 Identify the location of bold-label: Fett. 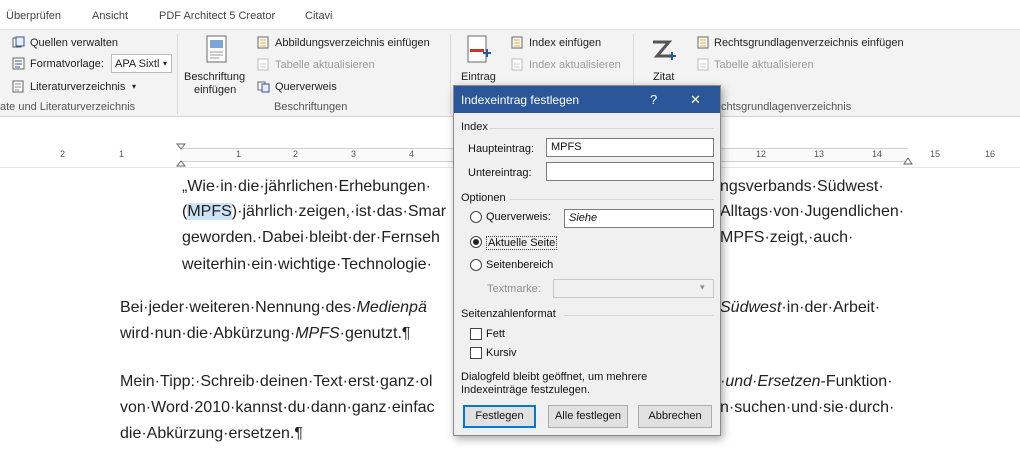
(495, 334).